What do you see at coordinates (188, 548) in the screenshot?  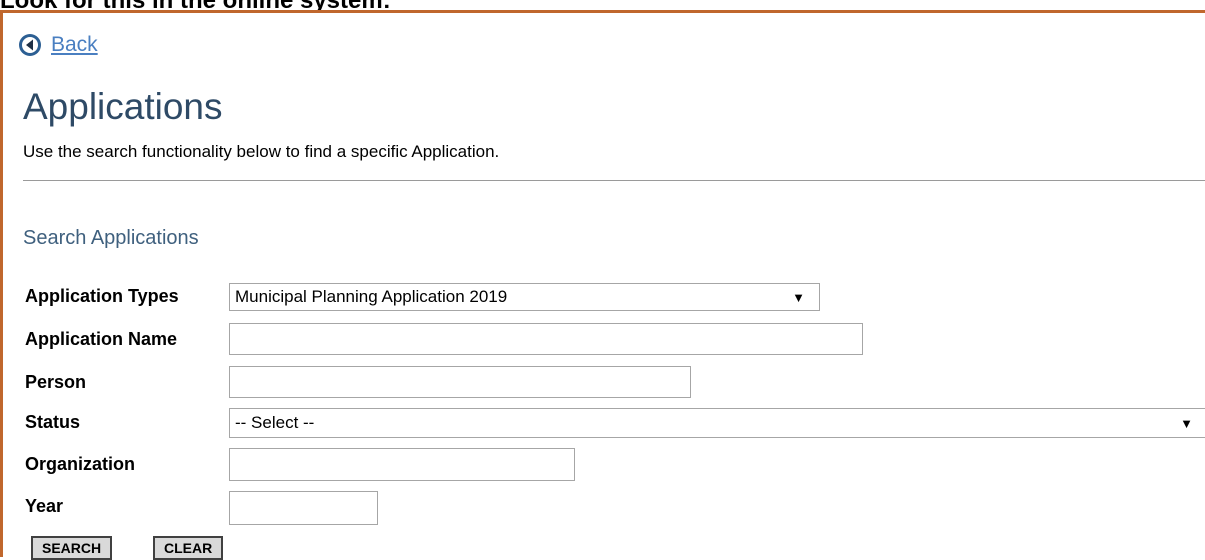 I see `clear-button: CLEAR` at bounding box center [188, 548].